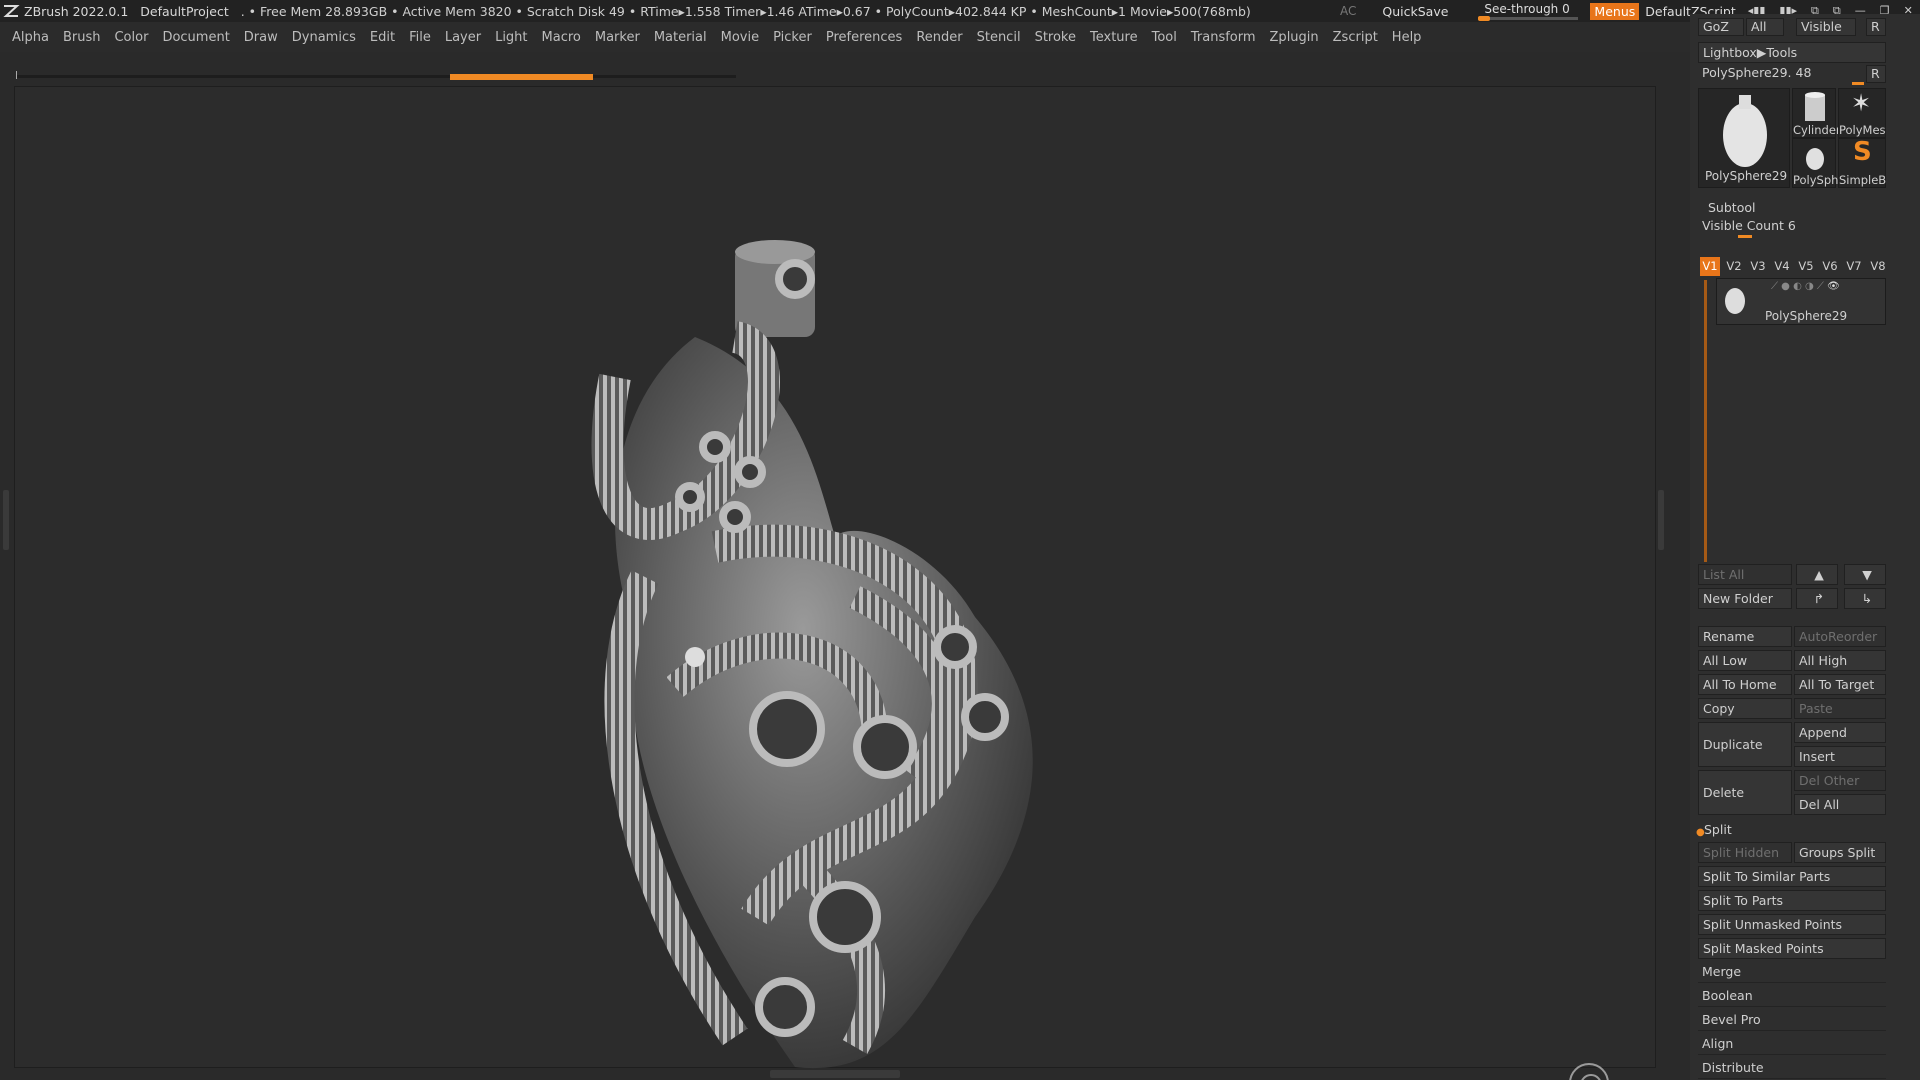 This screenshot has height=1080, width=1920. I want to click on split-to-parts-button: Split To Parts, so click(1792, 900).